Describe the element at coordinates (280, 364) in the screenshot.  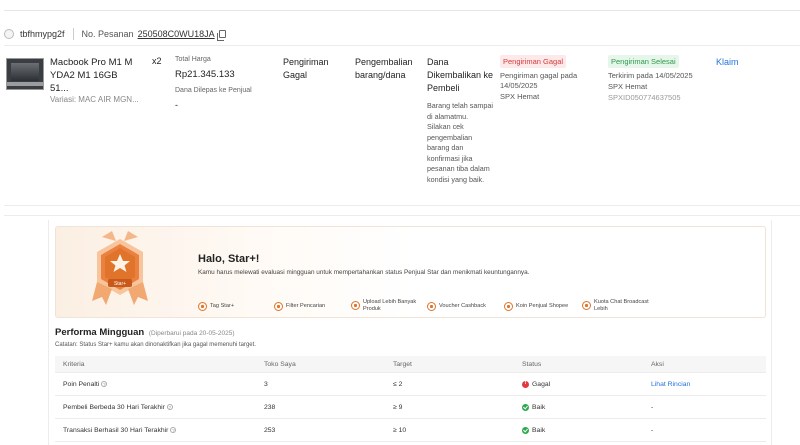
I see `header-my-store: Toko Saya` at that location.